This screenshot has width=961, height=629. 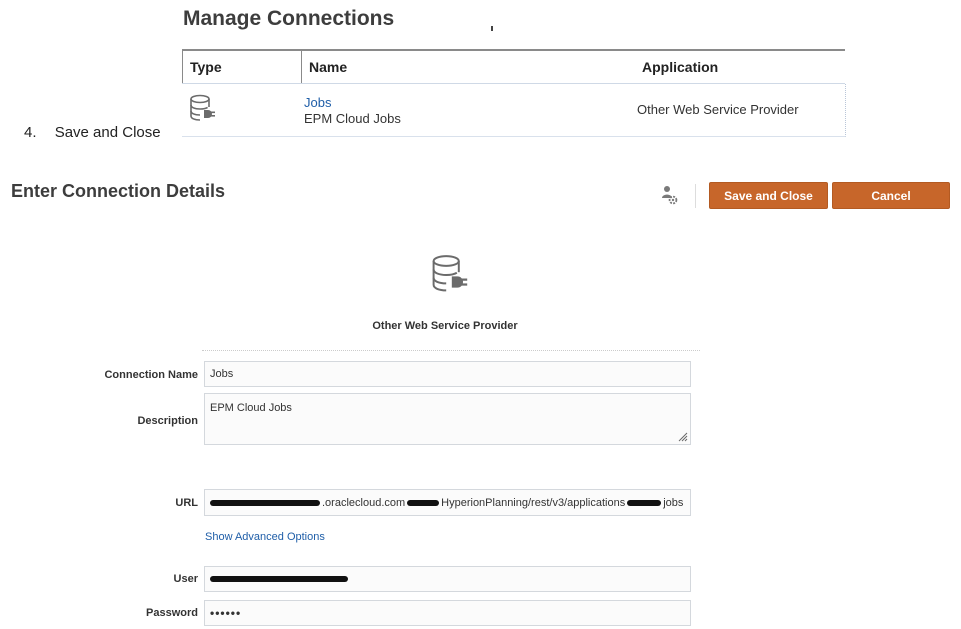 What do you see at coordinates (513, 50) in the screenshot?
I see `table-top-border` at bounding box center [513, 50].